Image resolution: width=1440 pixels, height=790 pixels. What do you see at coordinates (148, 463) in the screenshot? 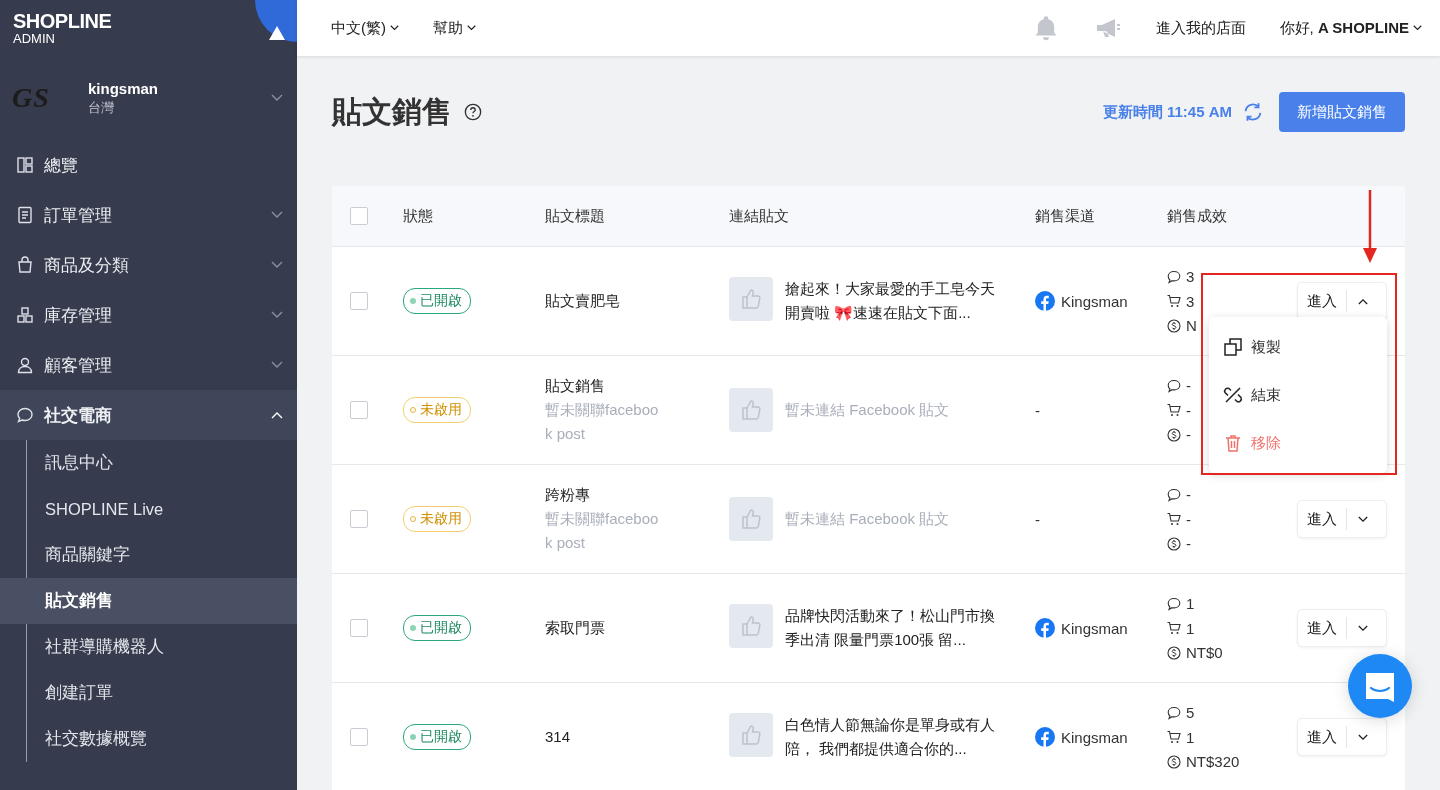
I see `sidebar-subitem: 訊息中心` at bounding box center [148, 463].